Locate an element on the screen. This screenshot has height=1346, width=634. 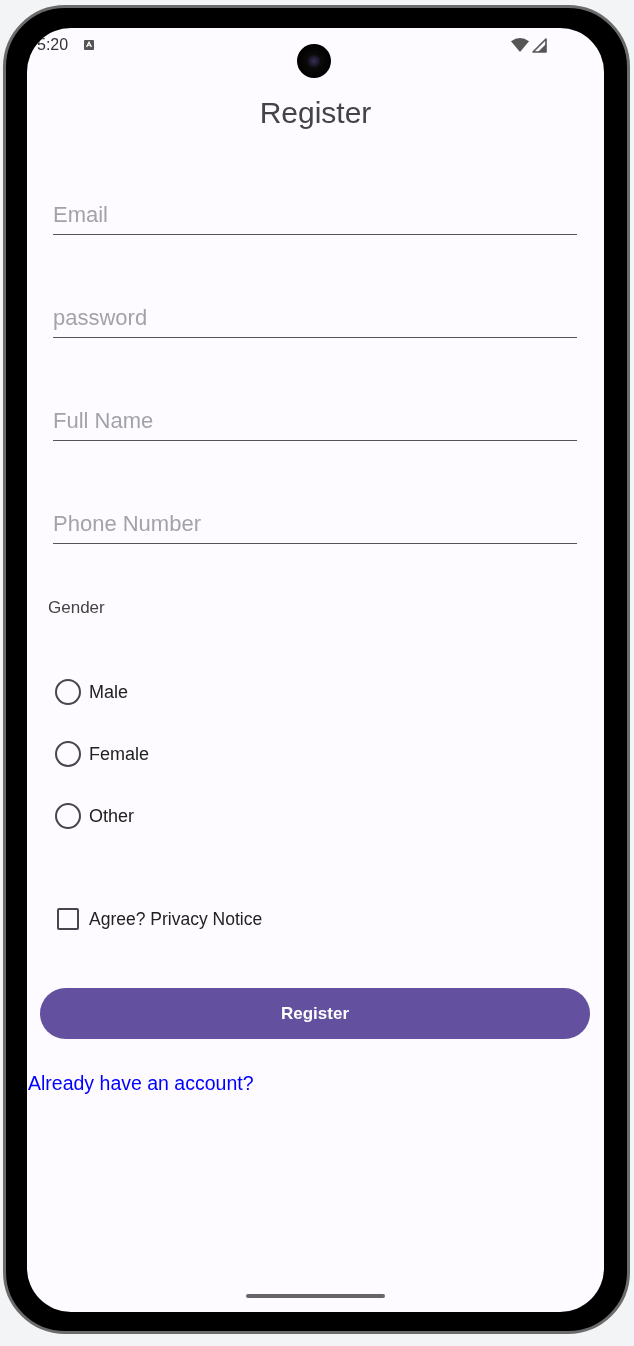
input-field: password is located at coordinates (315, 318).